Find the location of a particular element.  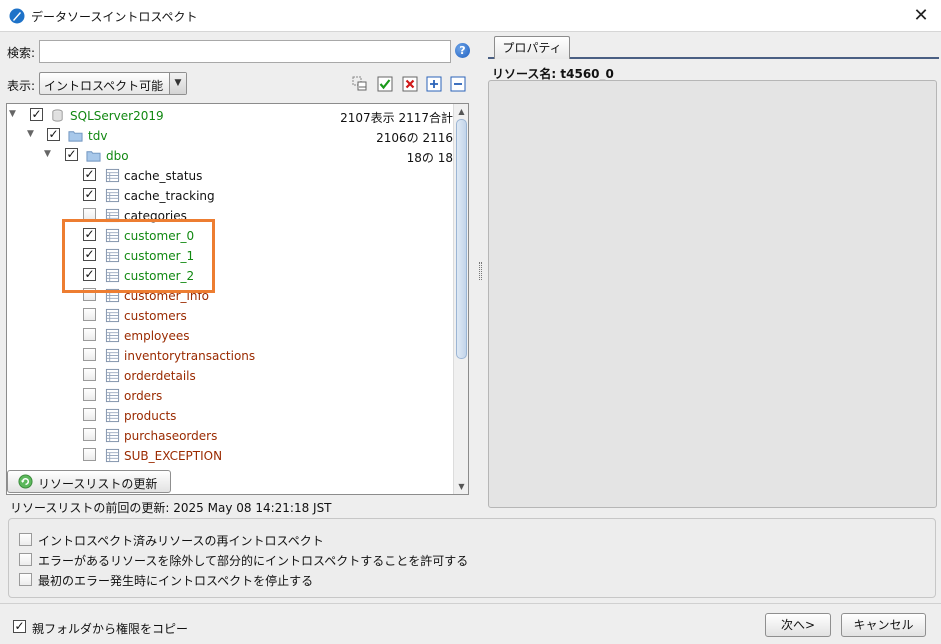

refresh-button-label: リソースリストの更新 is located at coordinates (98, 484).